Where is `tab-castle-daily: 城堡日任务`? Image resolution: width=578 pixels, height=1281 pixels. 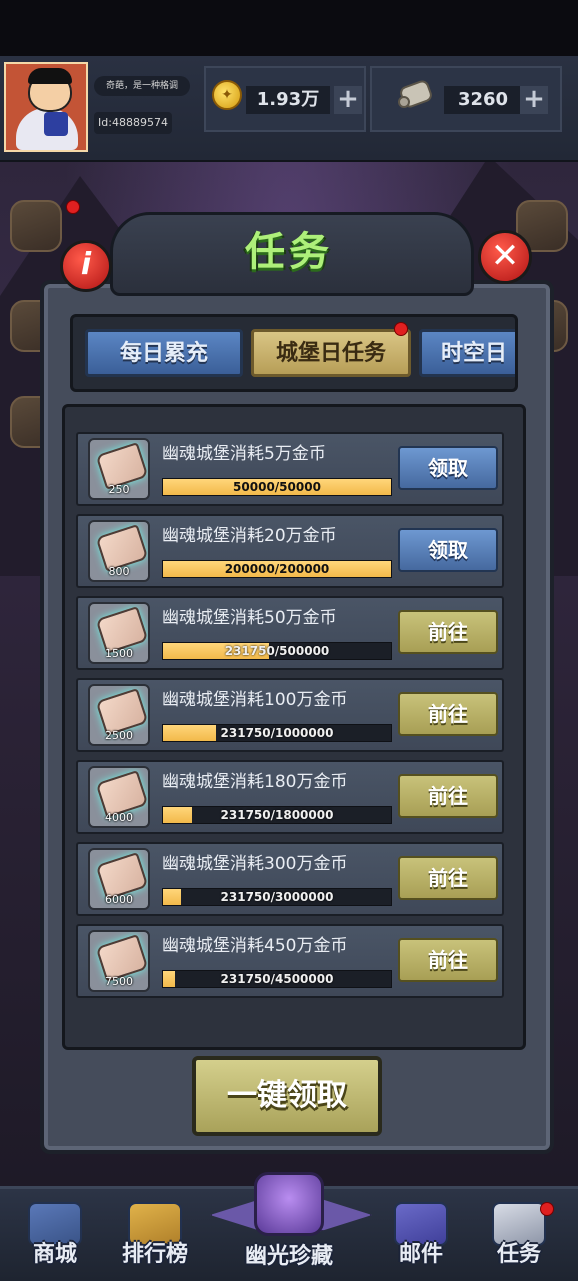 tab-castle-daily: 城堡日任务 is located at coordinates (331, 353).